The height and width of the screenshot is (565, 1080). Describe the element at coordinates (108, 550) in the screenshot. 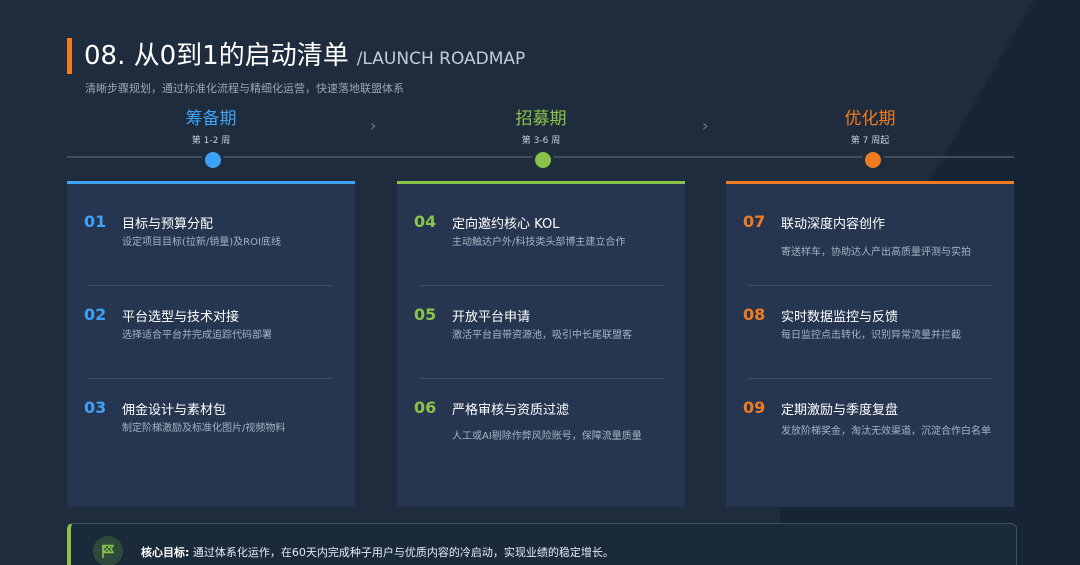

I see `flag-icon` at that location.